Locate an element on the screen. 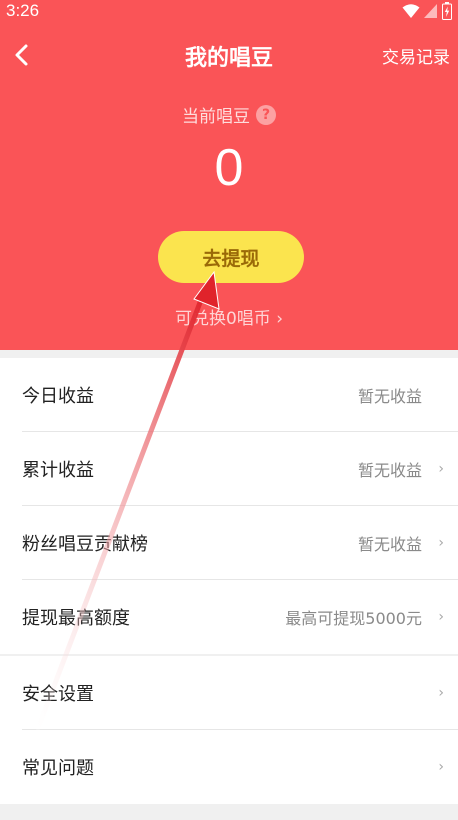 Image resolution: width=458 pixels, height=820 pixels. status-time: 3:26 is located at coordinates (23, 10).